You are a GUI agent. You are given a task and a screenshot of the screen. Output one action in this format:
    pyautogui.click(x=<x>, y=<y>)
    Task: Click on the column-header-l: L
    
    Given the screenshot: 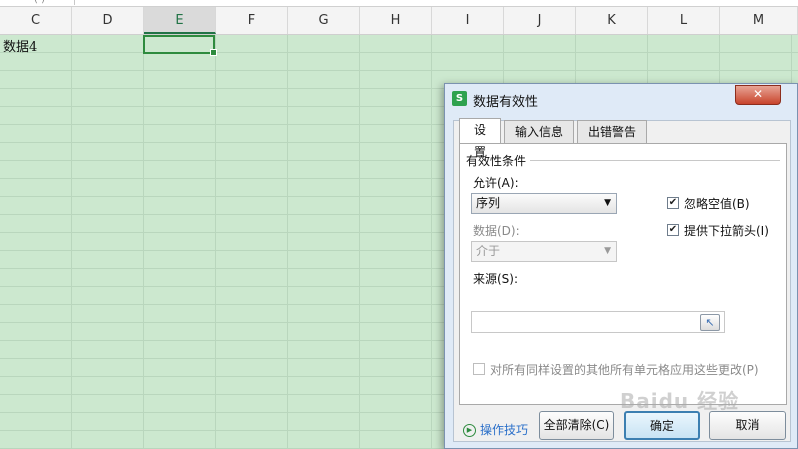 What is the action you would take?
    pyautogui.click(x=684, y=20)
    